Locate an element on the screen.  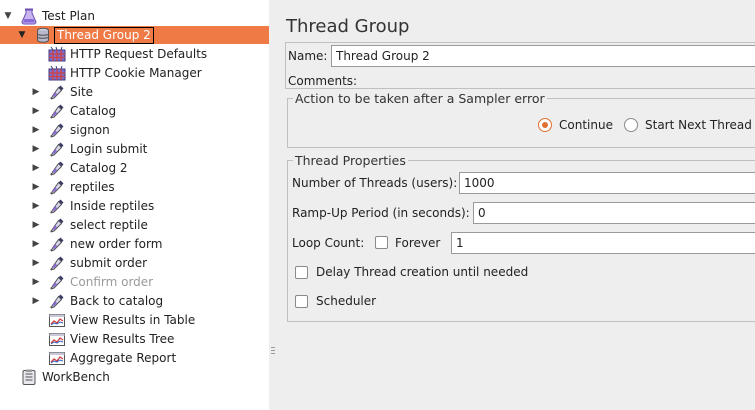
continue-label: Continue is located at coordinates (586, 125).